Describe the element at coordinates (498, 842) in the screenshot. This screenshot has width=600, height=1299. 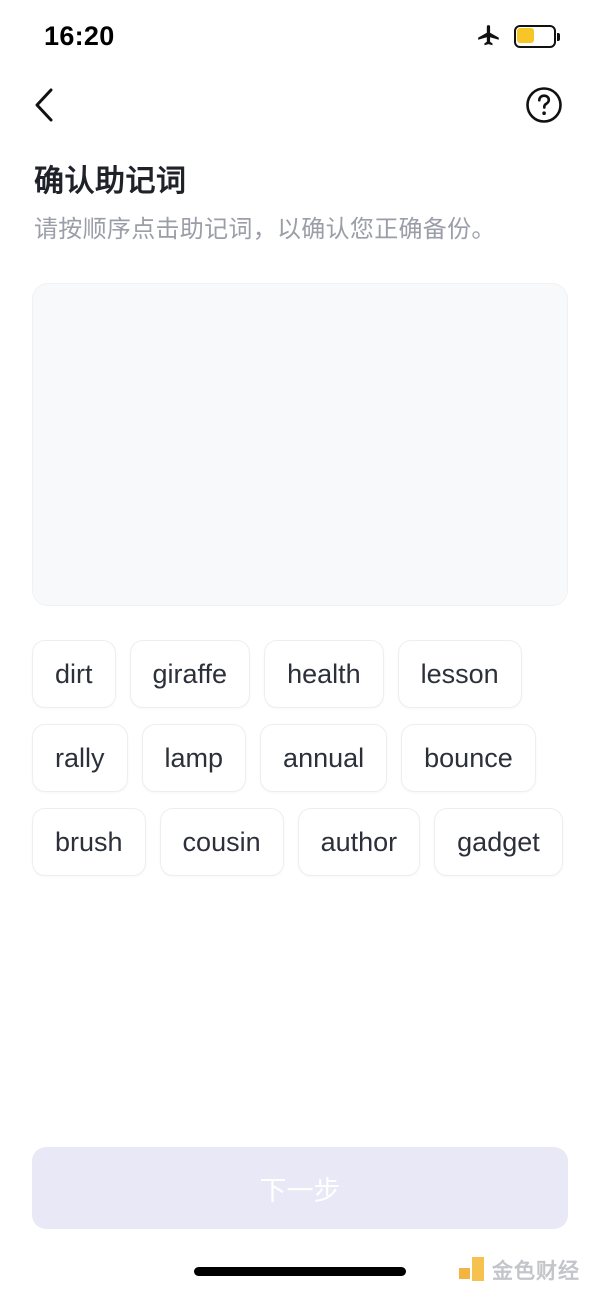
I see `word-chip: gadget` at that location.